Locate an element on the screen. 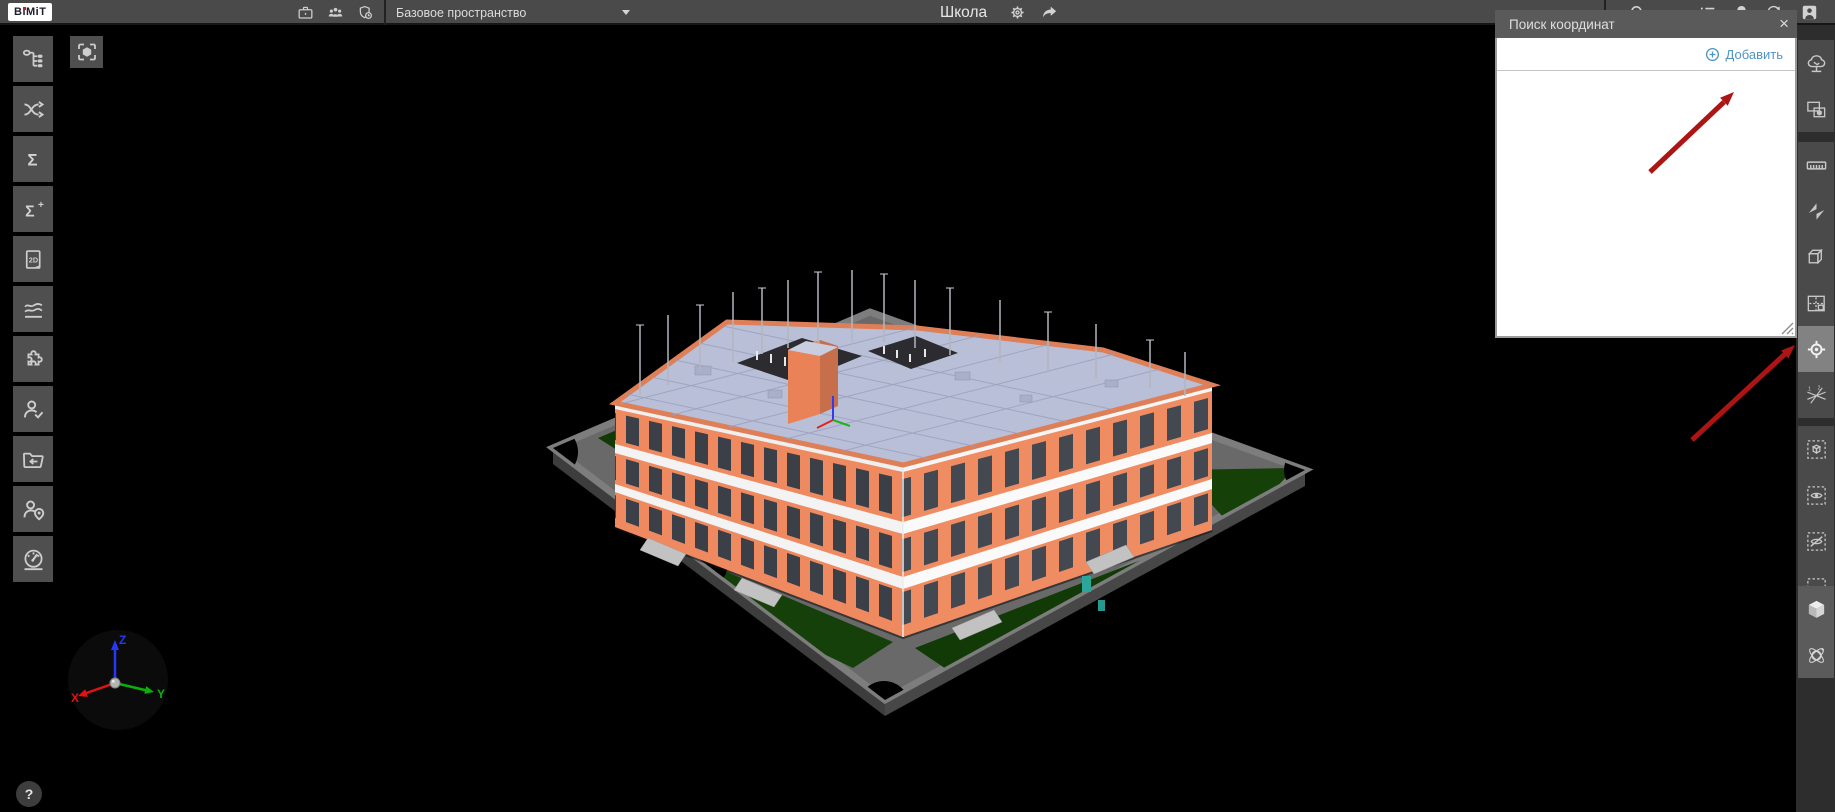 This screenshot has width=1835, height=812. topbar-divider is located at coordinates (385, 12).